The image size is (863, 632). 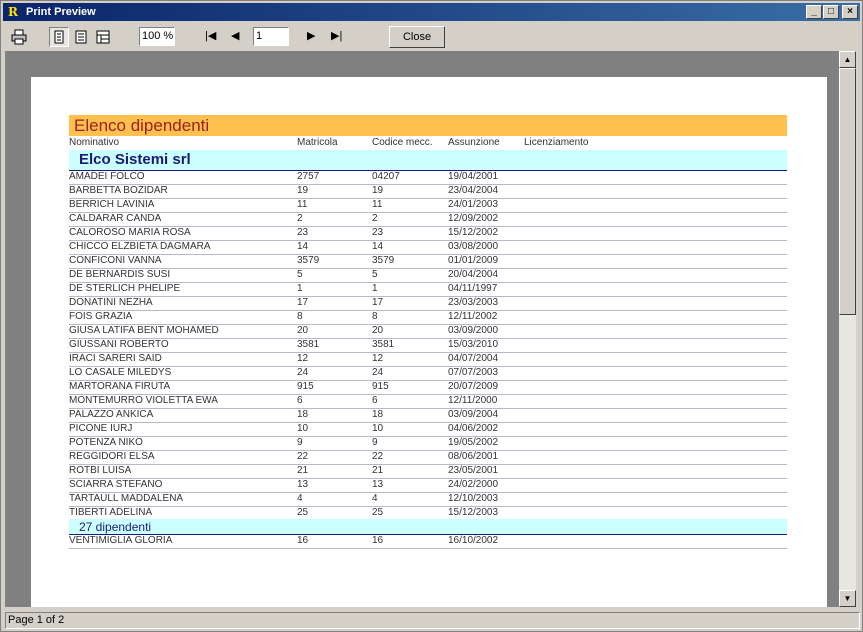 I want to click on scroll-thumb, so click(x=847, y=191).